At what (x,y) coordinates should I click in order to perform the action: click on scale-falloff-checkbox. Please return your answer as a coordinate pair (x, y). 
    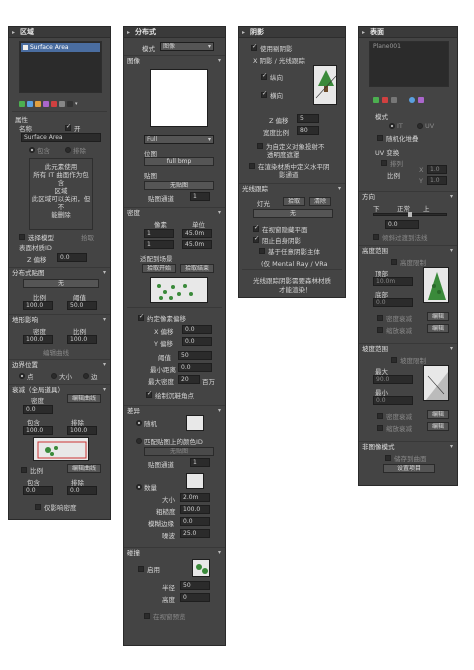
    Looking at the image, I should click on (380, 330).